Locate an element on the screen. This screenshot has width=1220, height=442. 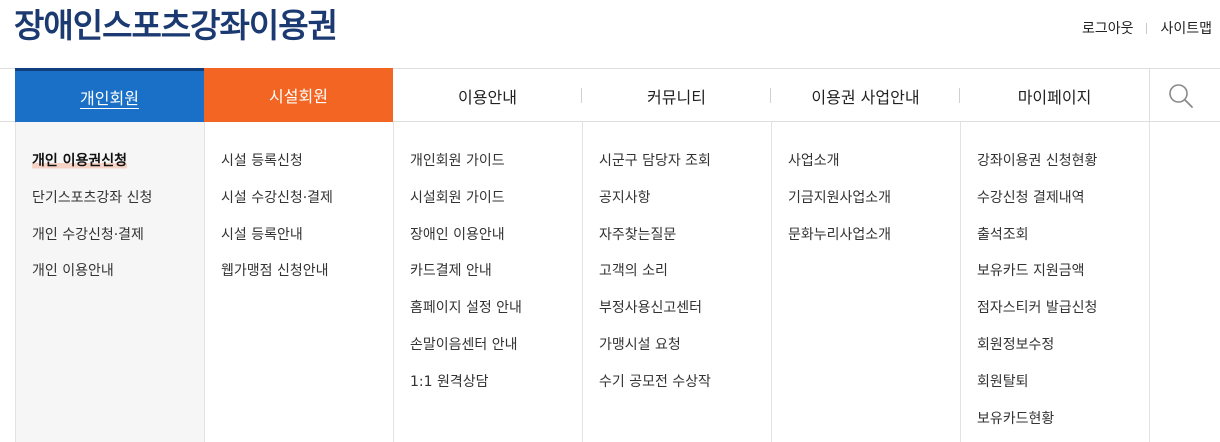
menu-item-facility-member-guide: 시설회원 가이드 is located at coordinates (496, 198).